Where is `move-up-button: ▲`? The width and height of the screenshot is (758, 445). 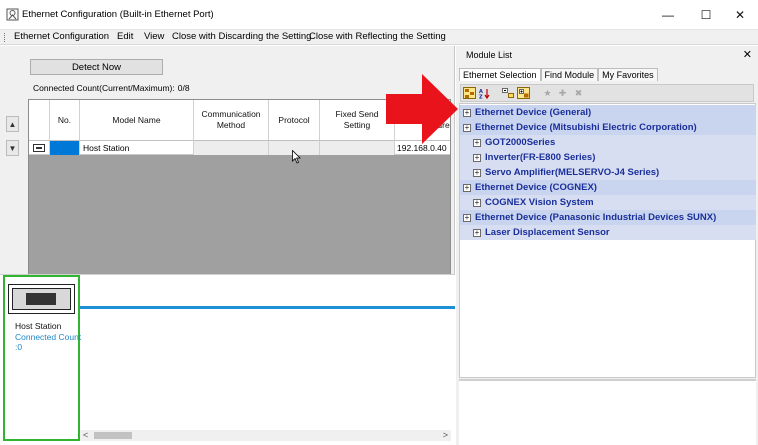
move-up-button: ▲ is located at coordinates (12, 124).